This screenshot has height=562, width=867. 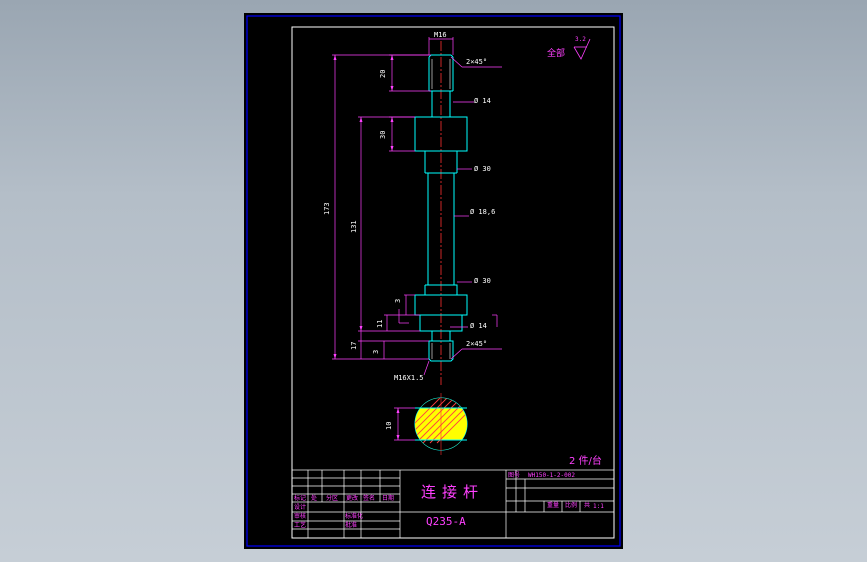 What do you see at coordinates (441, 424) in the screenshot?
I see `cross-section` at bounding box center [441, 424].